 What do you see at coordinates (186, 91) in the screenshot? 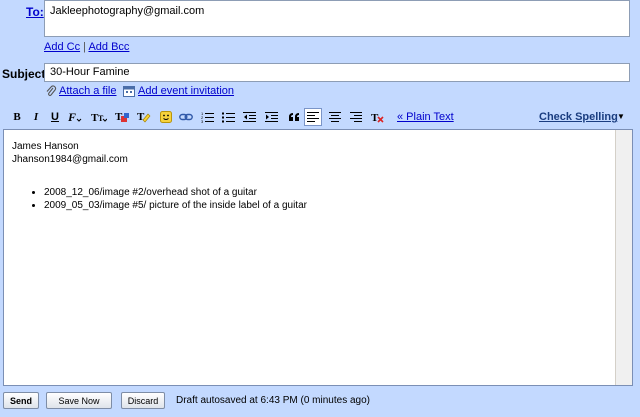
I see `add-event-invitation-link: Add event invitation` at bounding box center [186, 91].